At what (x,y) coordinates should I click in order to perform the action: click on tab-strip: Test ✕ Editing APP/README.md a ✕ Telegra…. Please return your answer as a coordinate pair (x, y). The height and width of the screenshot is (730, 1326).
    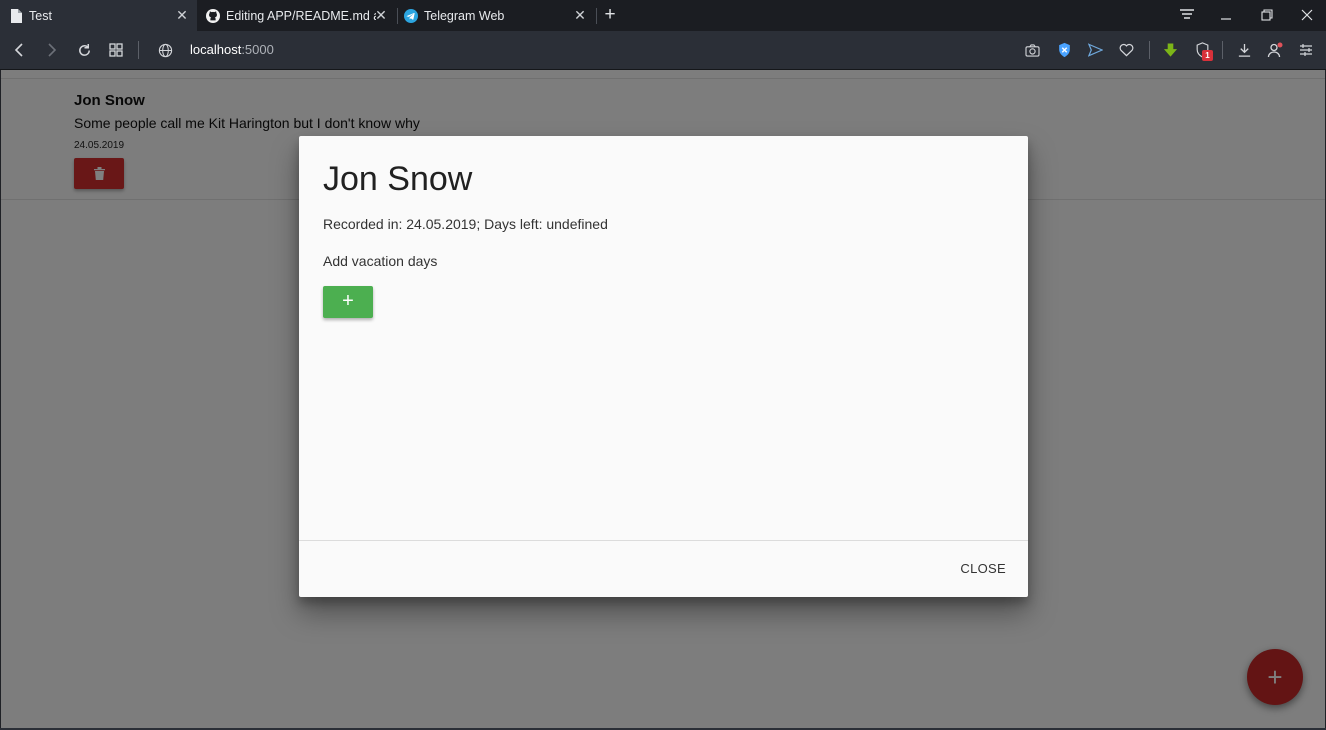
    Looking at the image, I should click on (663, 15).